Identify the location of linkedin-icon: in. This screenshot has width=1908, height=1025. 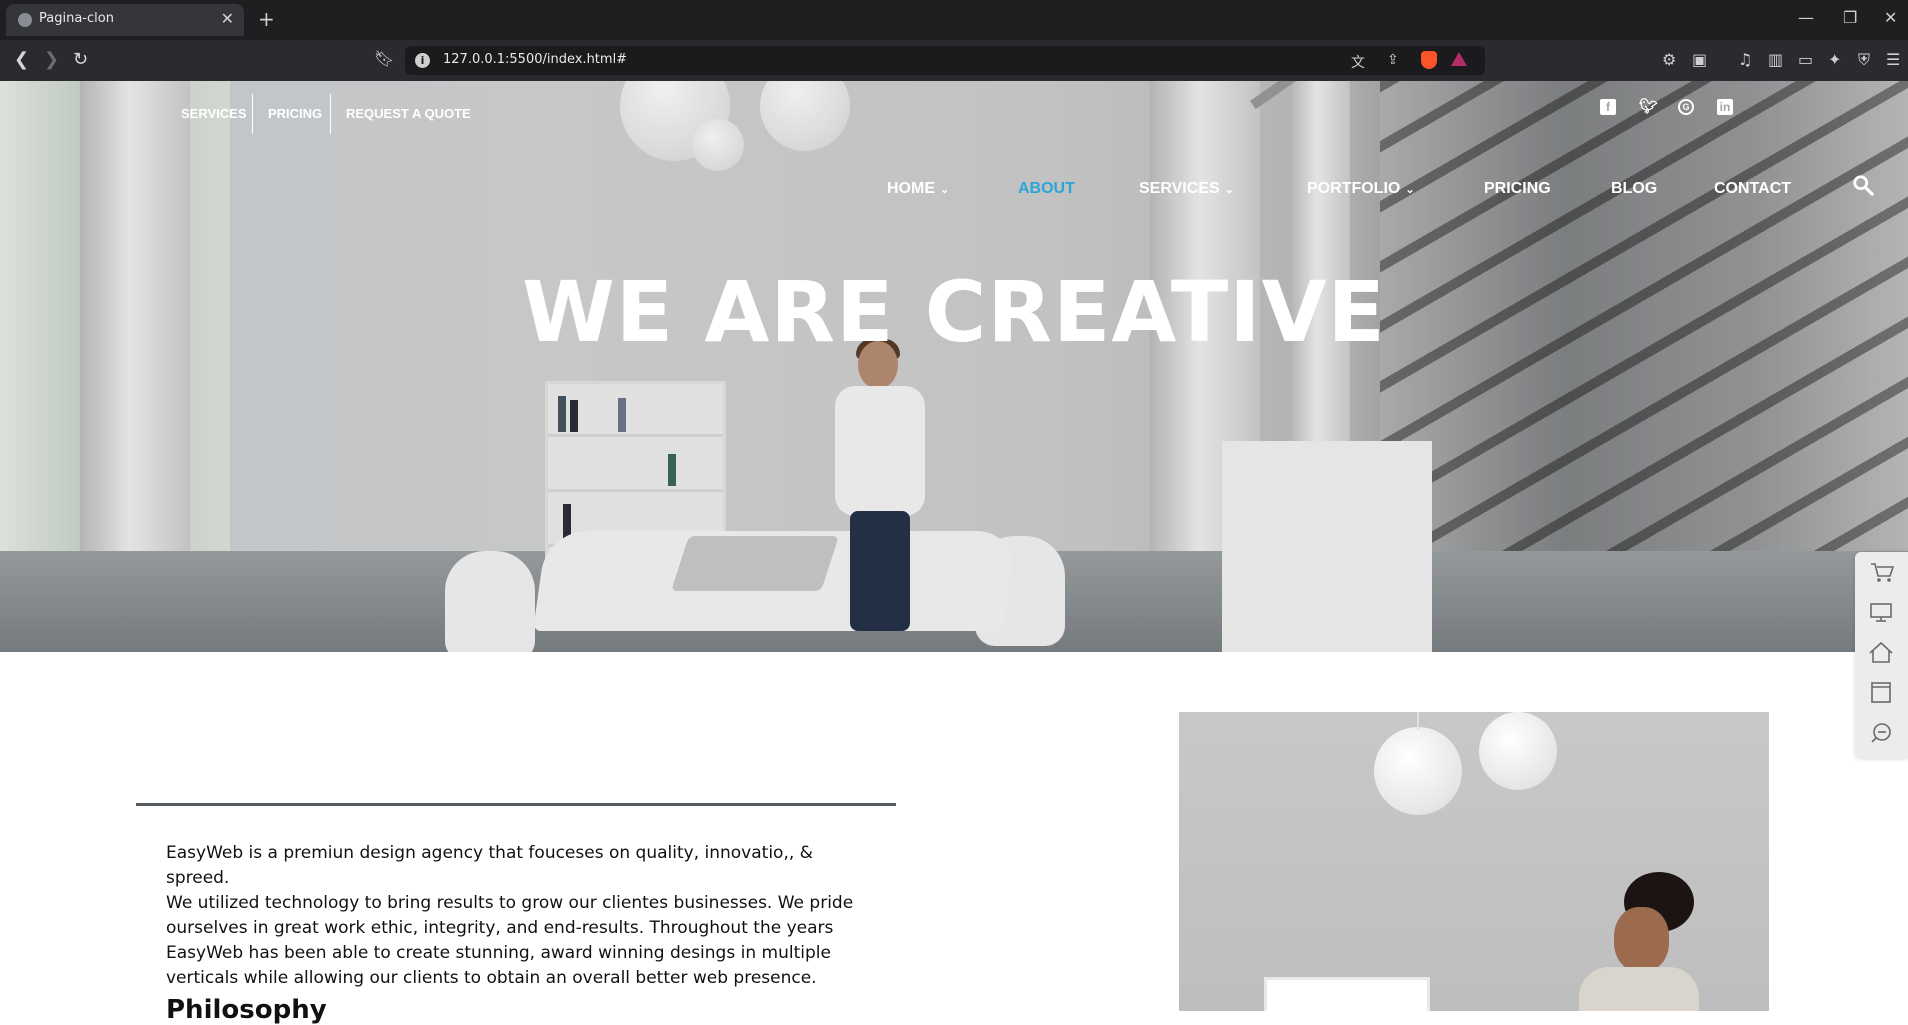
(1725, 107).